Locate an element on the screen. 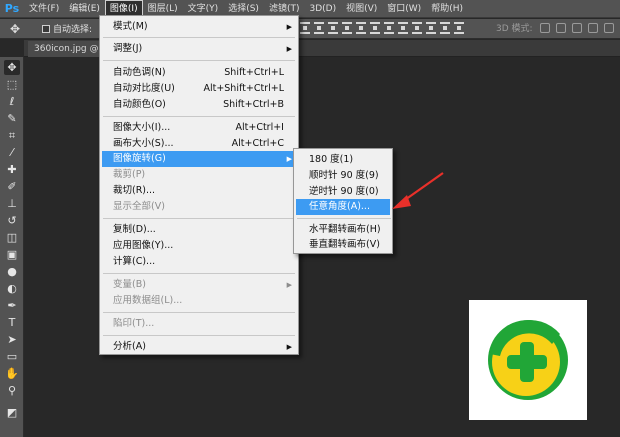 This screenshot has height=437, width=620. submenu-item-flip-vertical: 垂直翻转画布(V) is located at coordinates (343, 245).